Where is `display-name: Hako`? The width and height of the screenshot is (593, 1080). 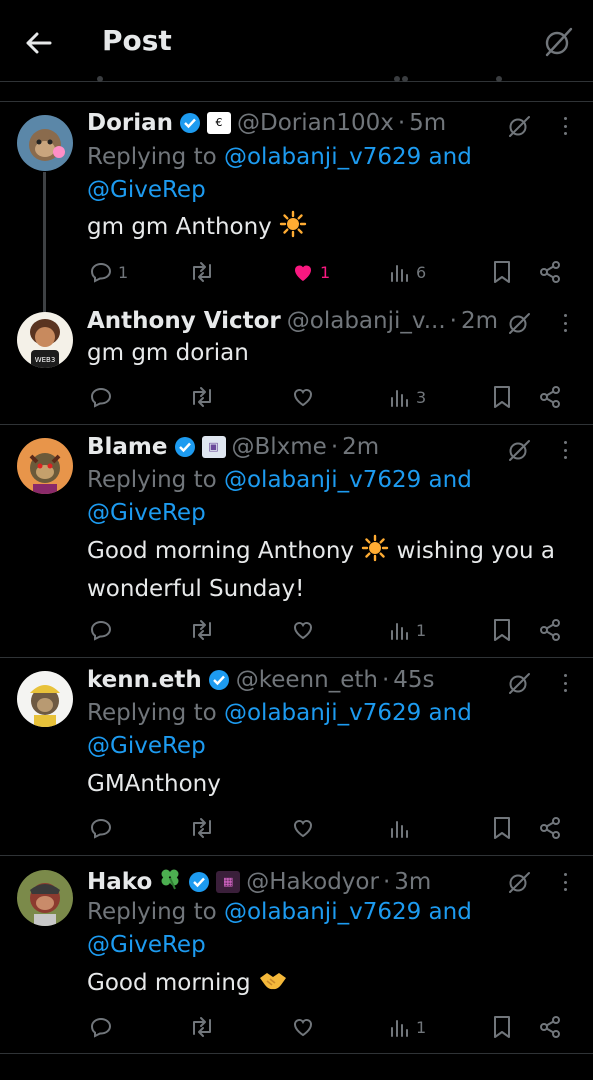 display-name: Hako is located at coordinates (119, 882).